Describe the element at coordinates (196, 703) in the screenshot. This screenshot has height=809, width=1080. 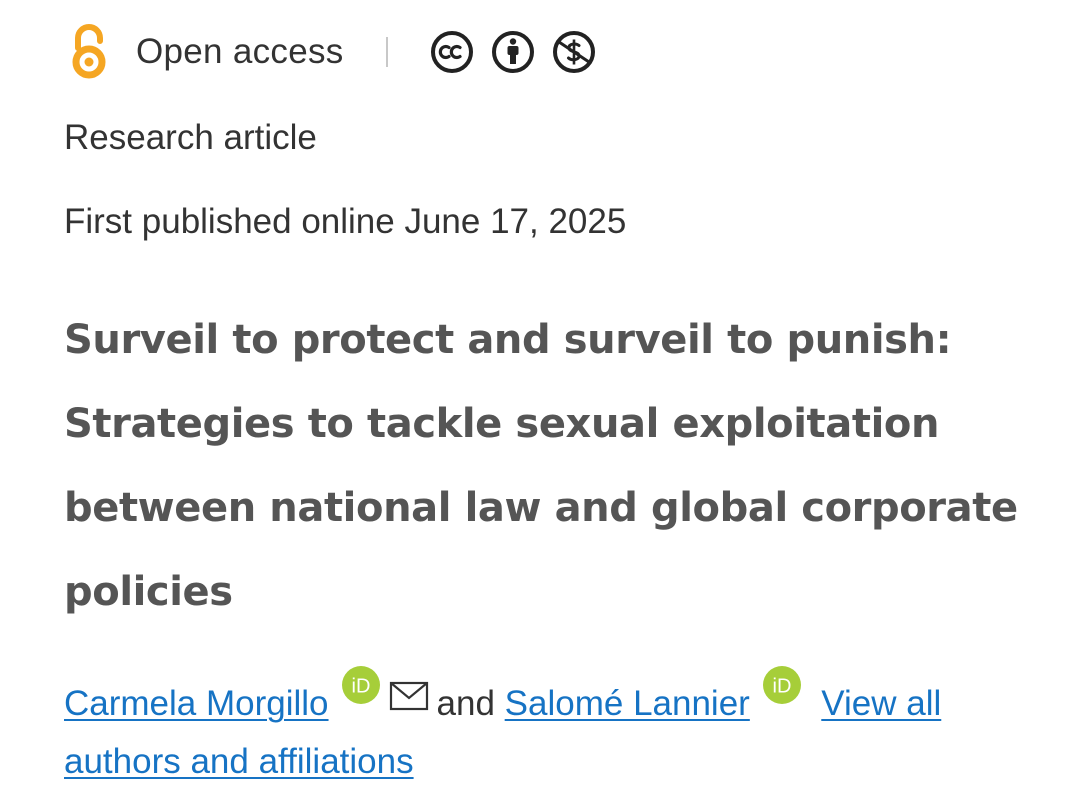
I see `author-link-morgillo: Carmela Morgillo` at that location.